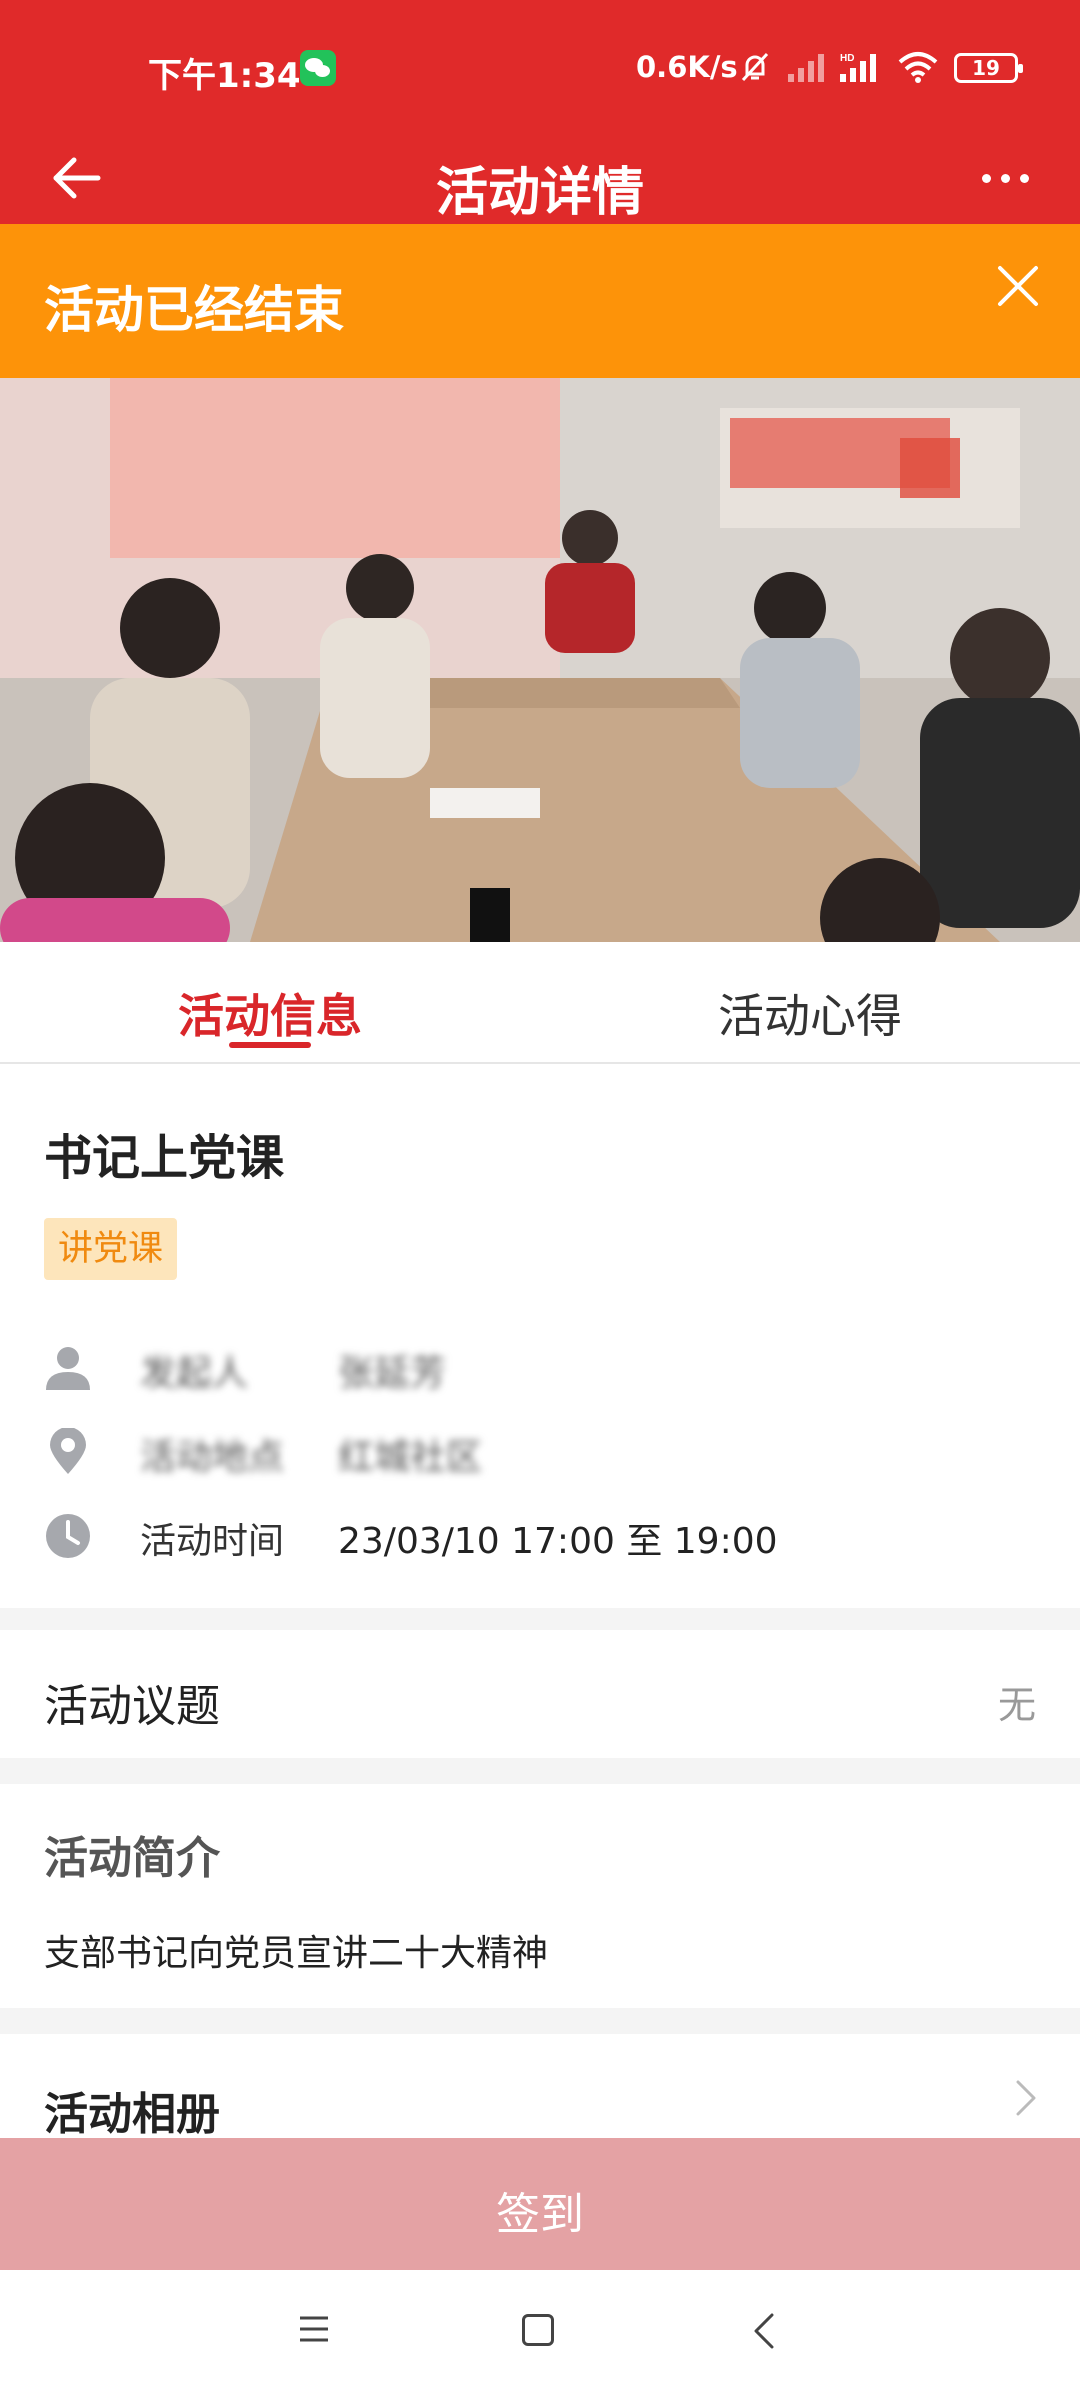 The image size is (1080, 2400). I want to click on time-row: 活动时间 23/03/10 17:00 至 19:00, so click(544, 1536).